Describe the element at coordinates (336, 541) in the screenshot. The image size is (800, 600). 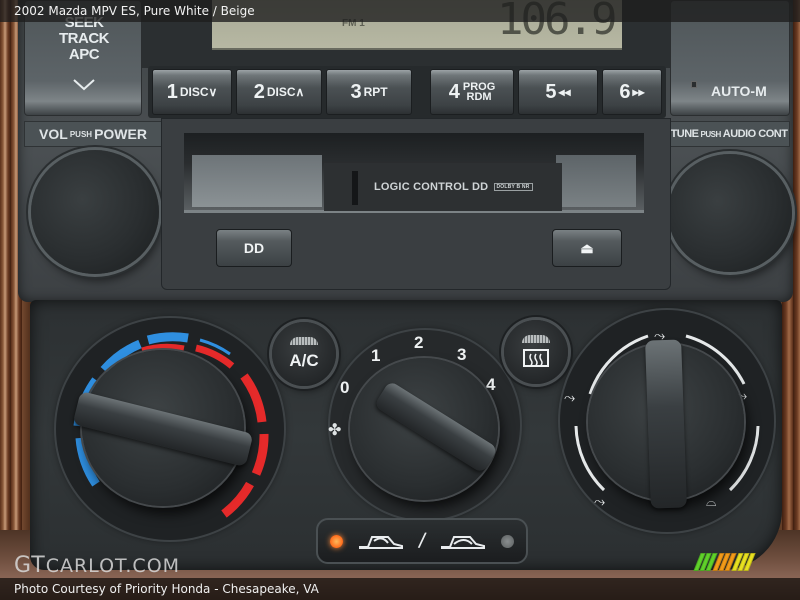
I see `fresh-air-indicator` at that location.